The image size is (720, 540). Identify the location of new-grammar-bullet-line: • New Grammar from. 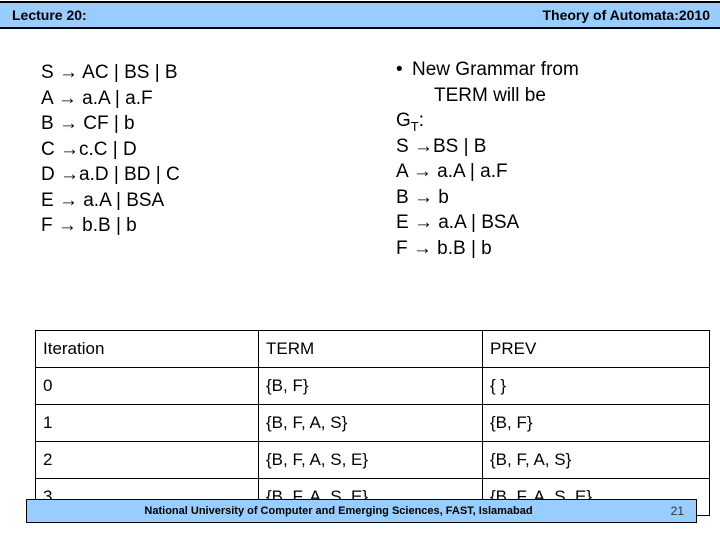
(529, 70).